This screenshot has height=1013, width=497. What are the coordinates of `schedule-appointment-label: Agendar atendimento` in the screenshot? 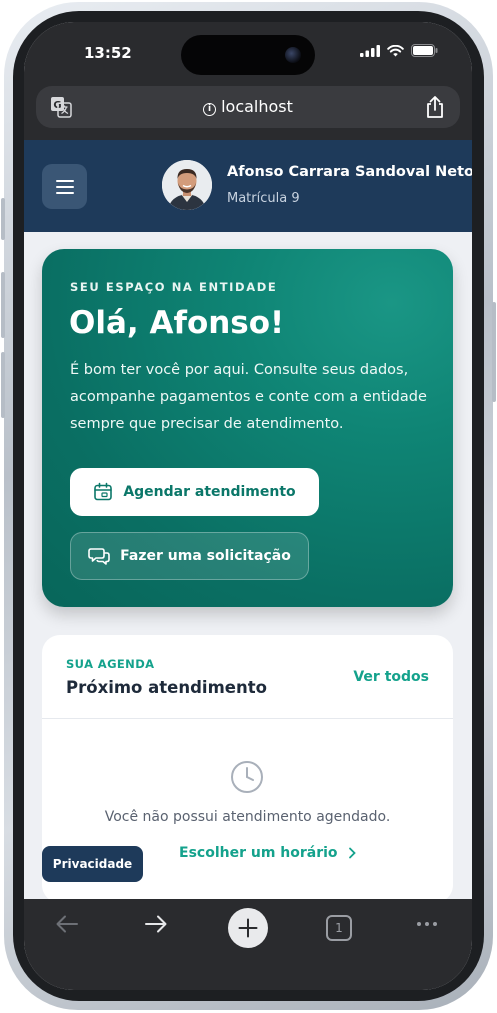 It's located at (209, 492).